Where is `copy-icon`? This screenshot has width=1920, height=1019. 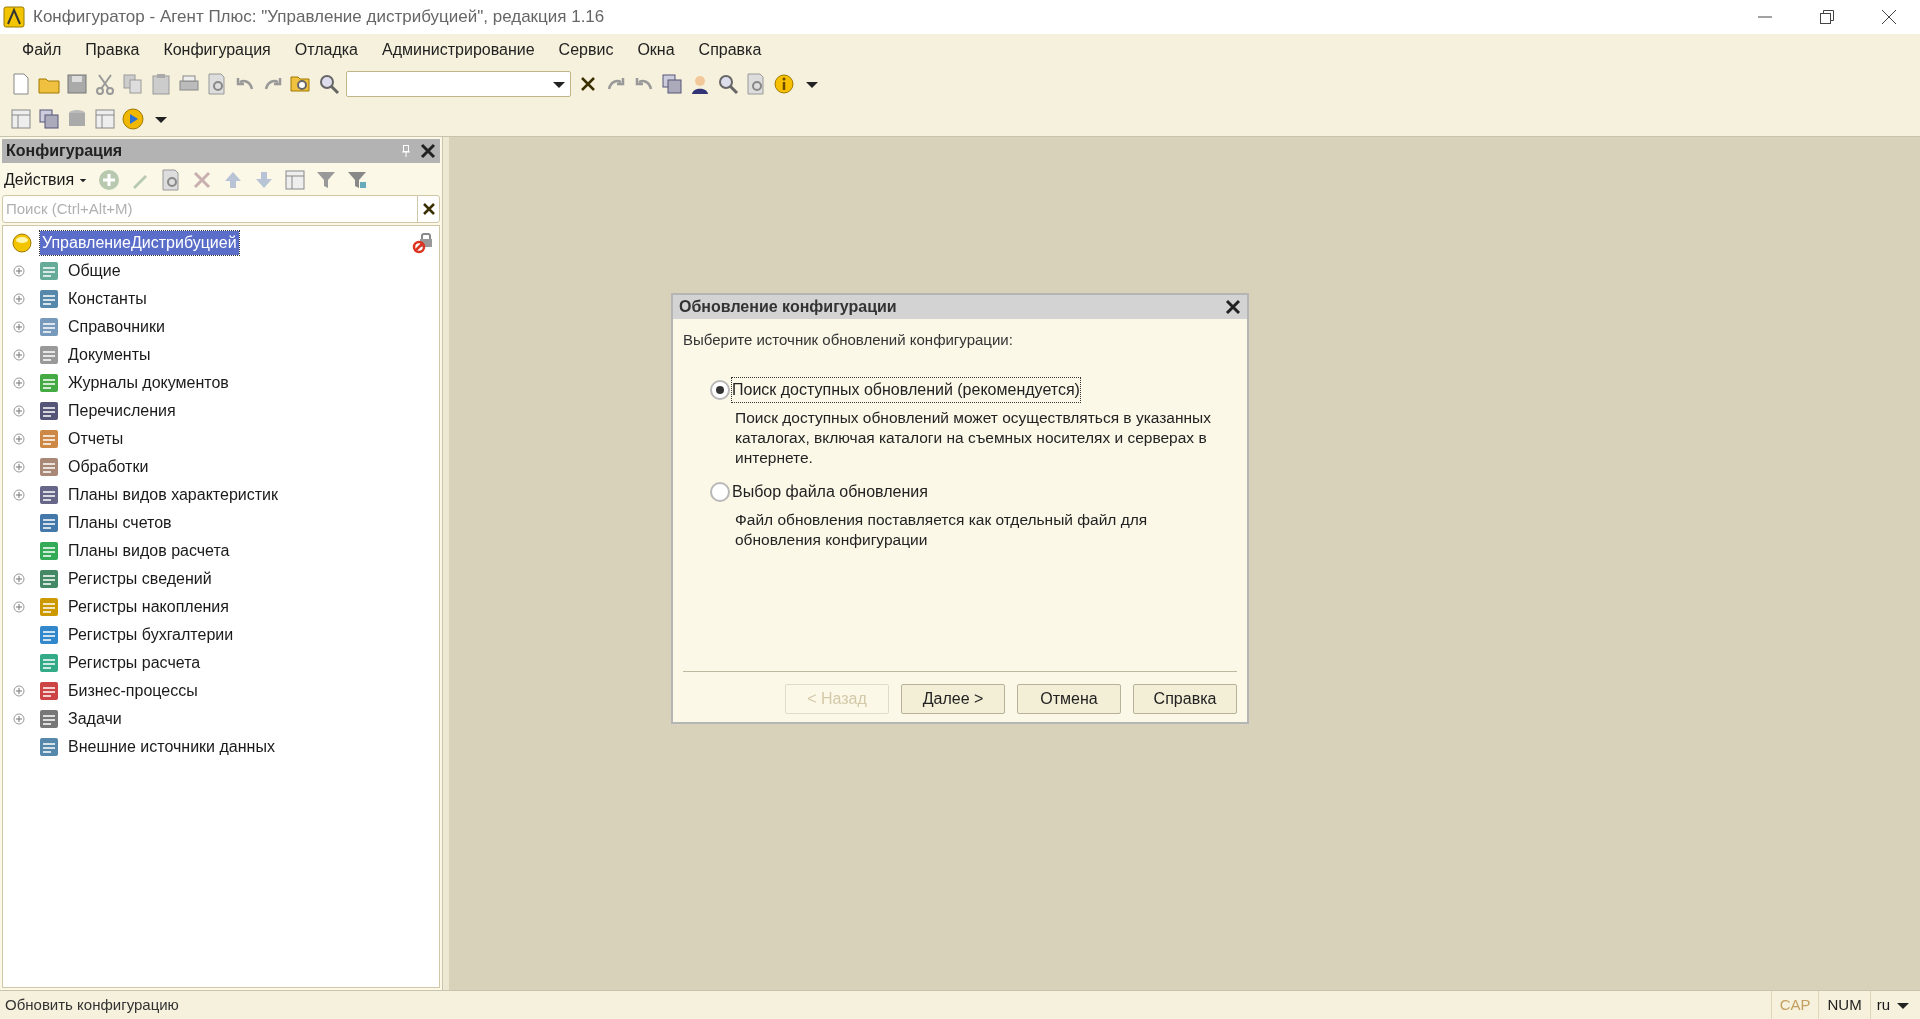
copy-icon is located at coordinates (133, 84).